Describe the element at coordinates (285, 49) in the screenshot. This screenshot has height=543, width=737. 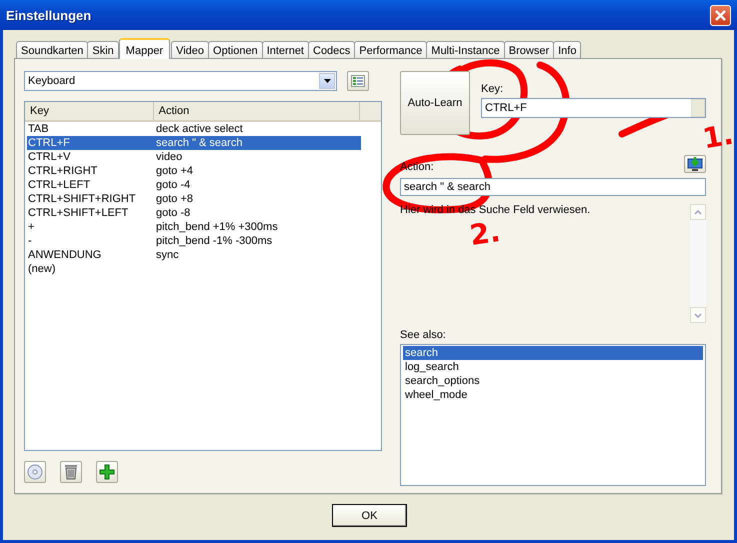
I see `tab: Internet` at that location.